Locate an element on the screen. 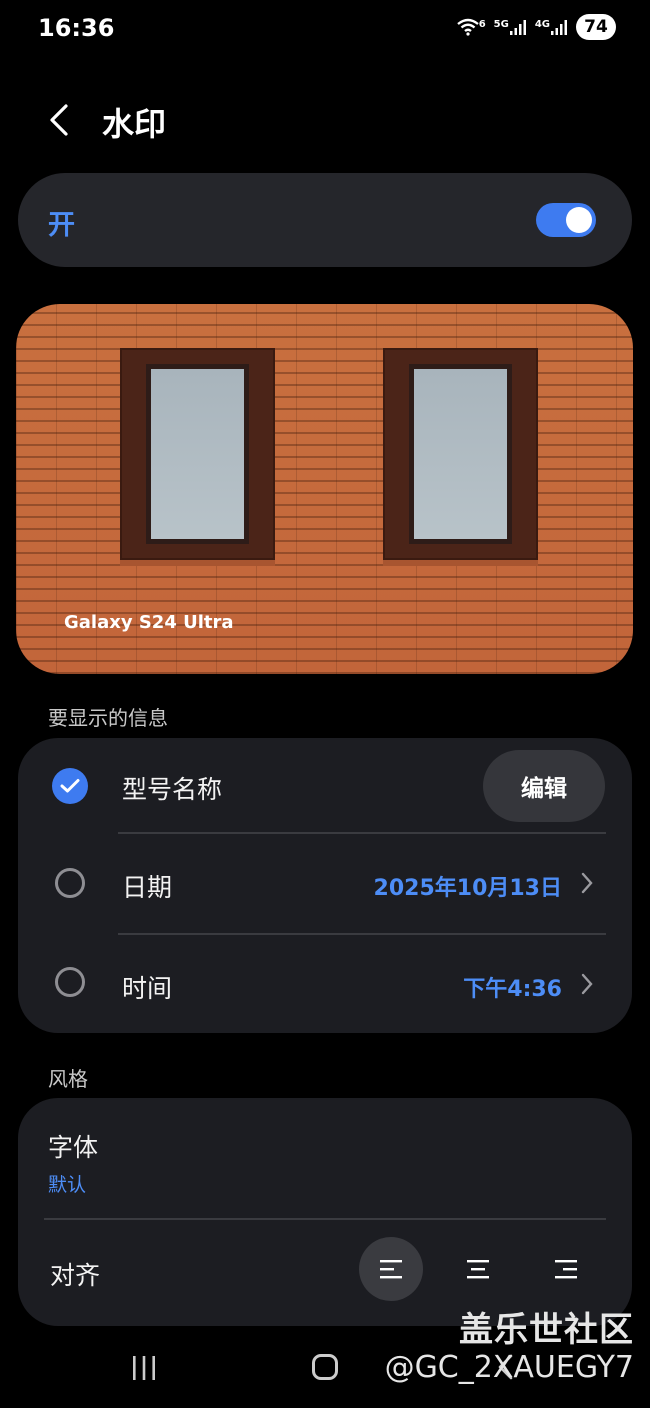 This screenshot has width=650, height=1408. align-center-icon is located at coordinates (478, 1269).